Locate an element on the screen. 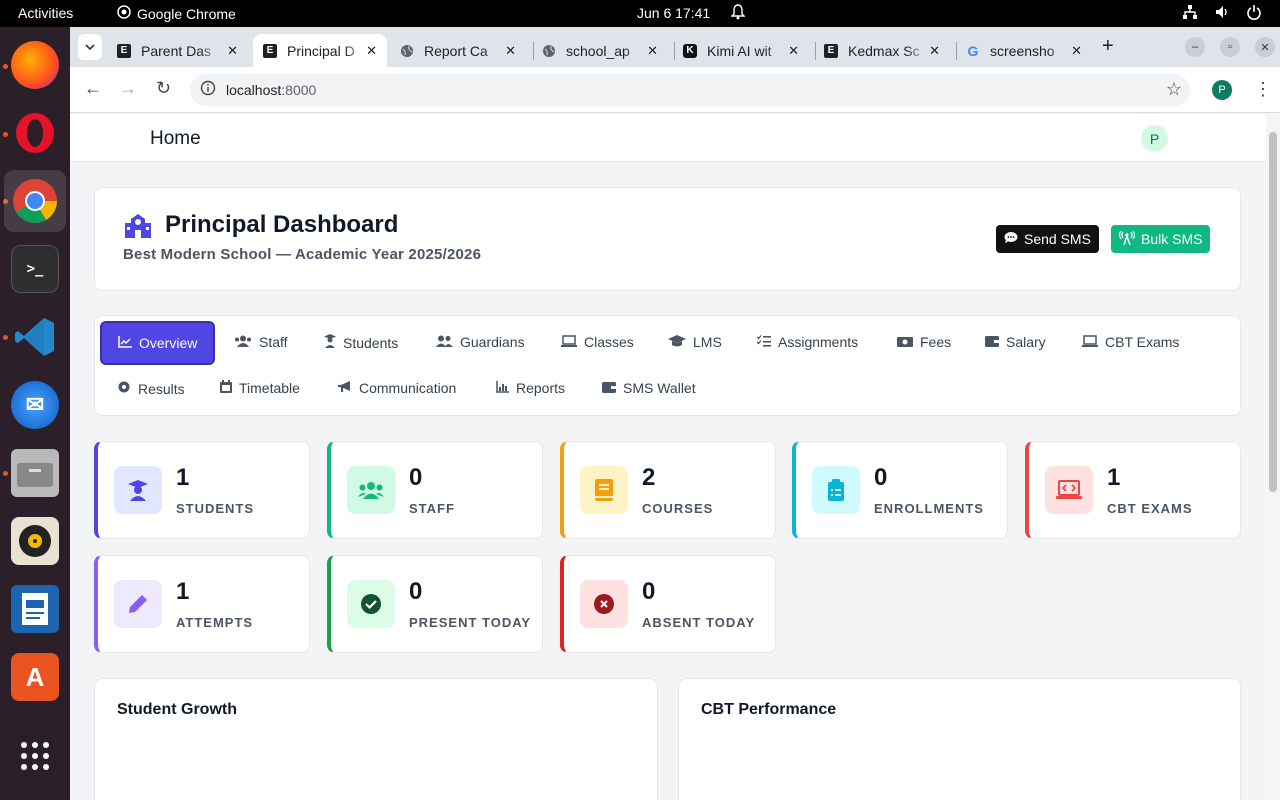  stat-card-present-today: 0 PRESENT TODAY is located at coordinates (435, 604).